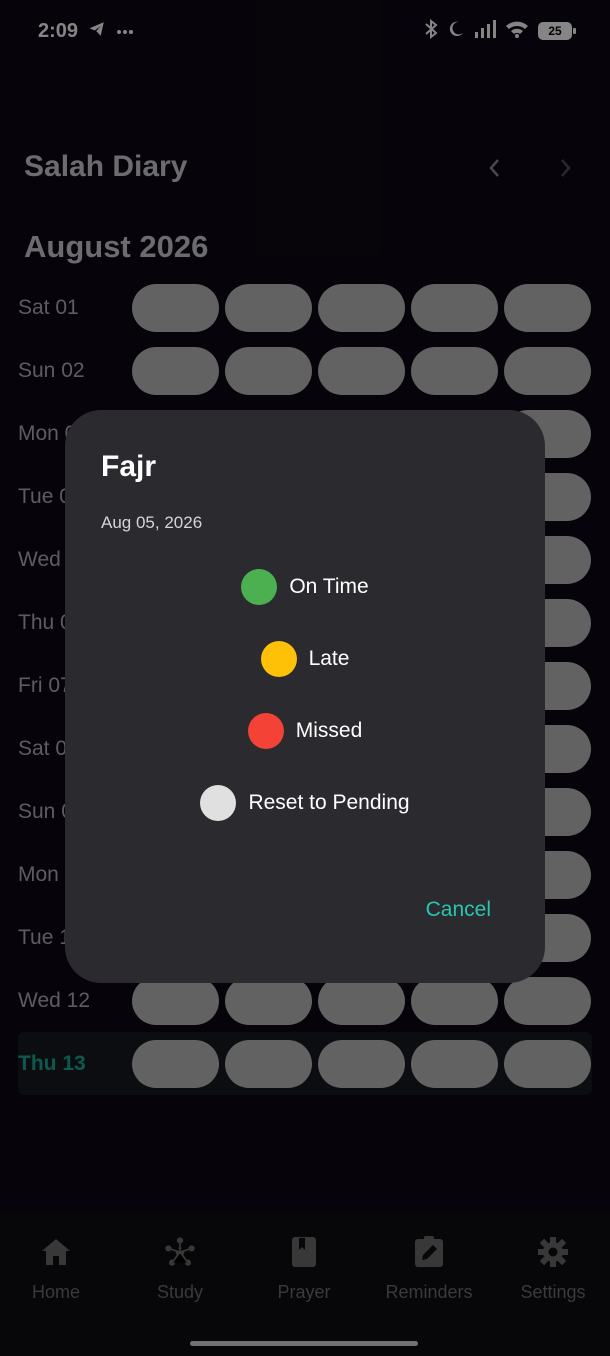  What do you see at coordinates (218, 803) in the screenshot?
I see `status-dot-grey` at bounding box center [218, 803].